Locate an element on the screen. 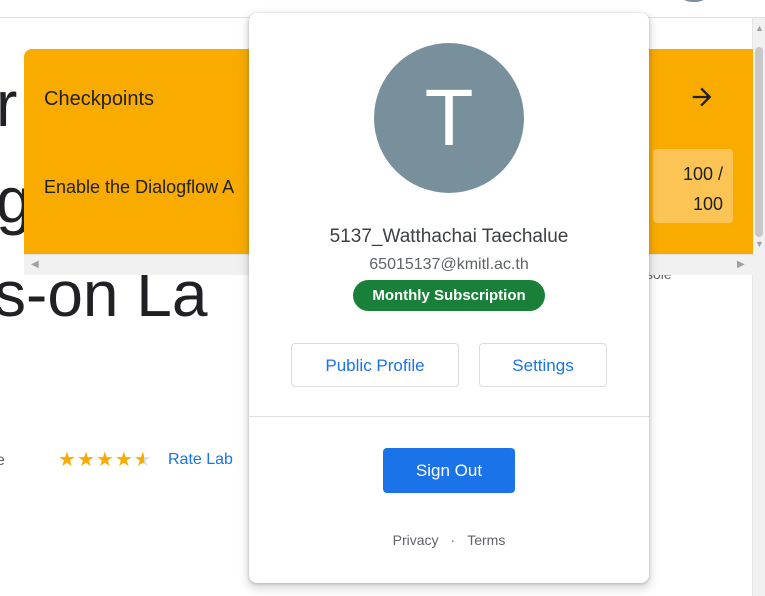  rating-stars: ★ ★ ★ ★ ★ is located at coordinates (105, 460).